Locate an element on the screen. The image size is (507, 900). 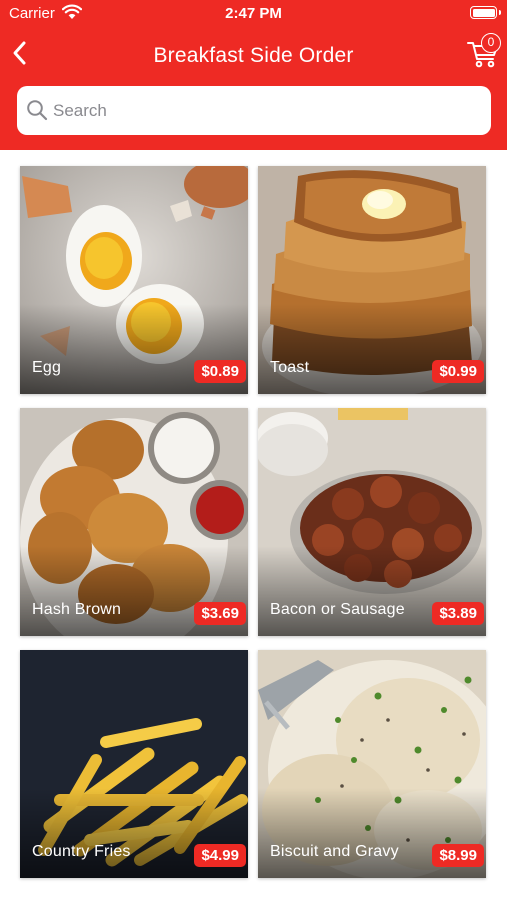
search-icon is located at coordinates (37, 110).